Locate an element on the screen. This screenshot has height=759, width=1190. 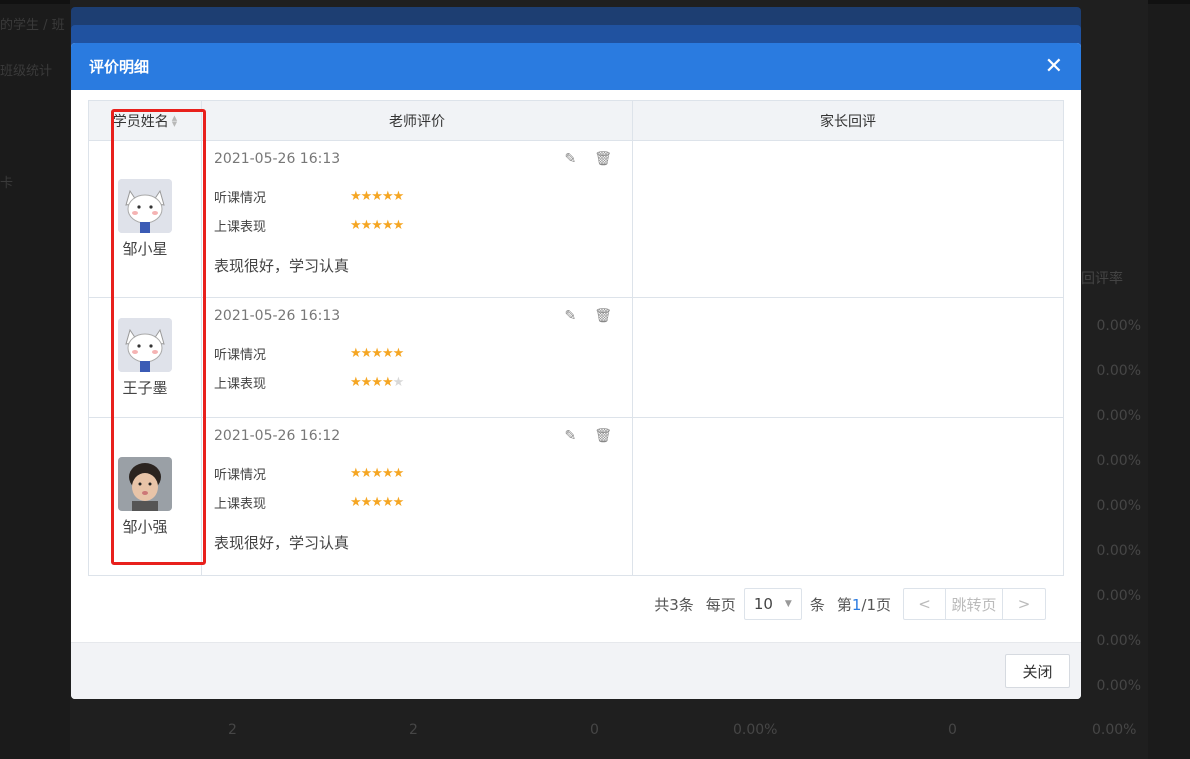
table-header: 学员姓名 ▲ ▼ 老师评价 家长回评 is located at coordinates (576, 121).